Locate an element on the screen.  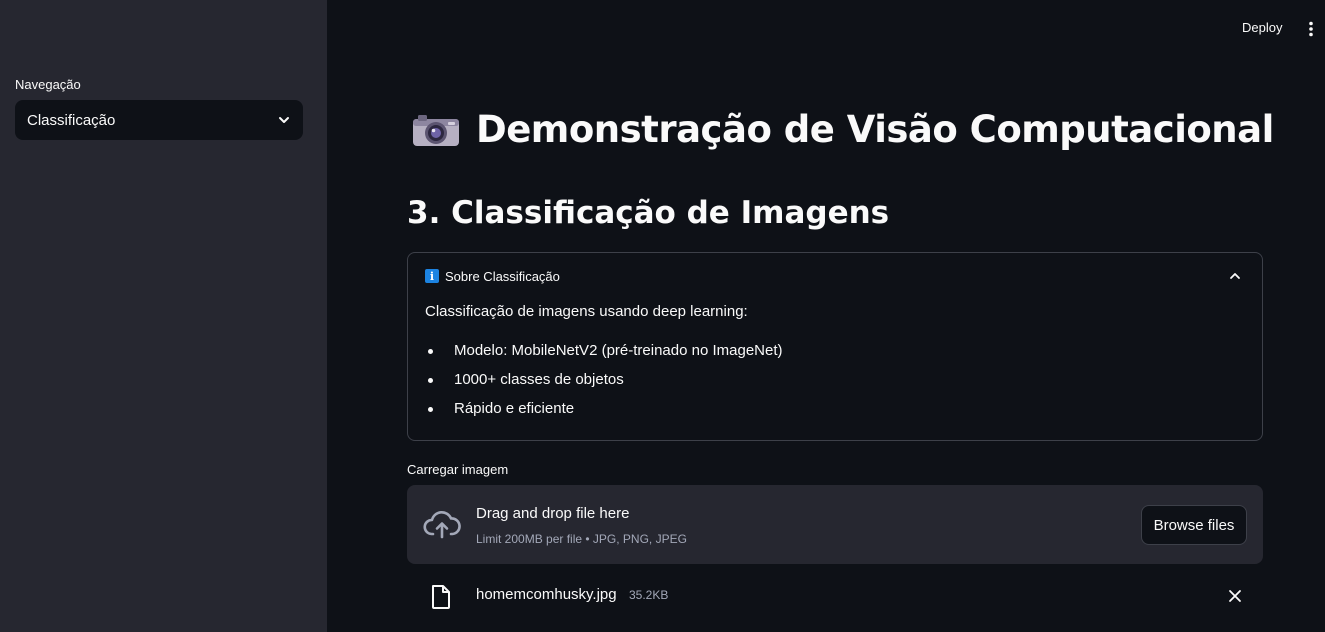
more-vertical-icon is located at coordinates (1311, 29).